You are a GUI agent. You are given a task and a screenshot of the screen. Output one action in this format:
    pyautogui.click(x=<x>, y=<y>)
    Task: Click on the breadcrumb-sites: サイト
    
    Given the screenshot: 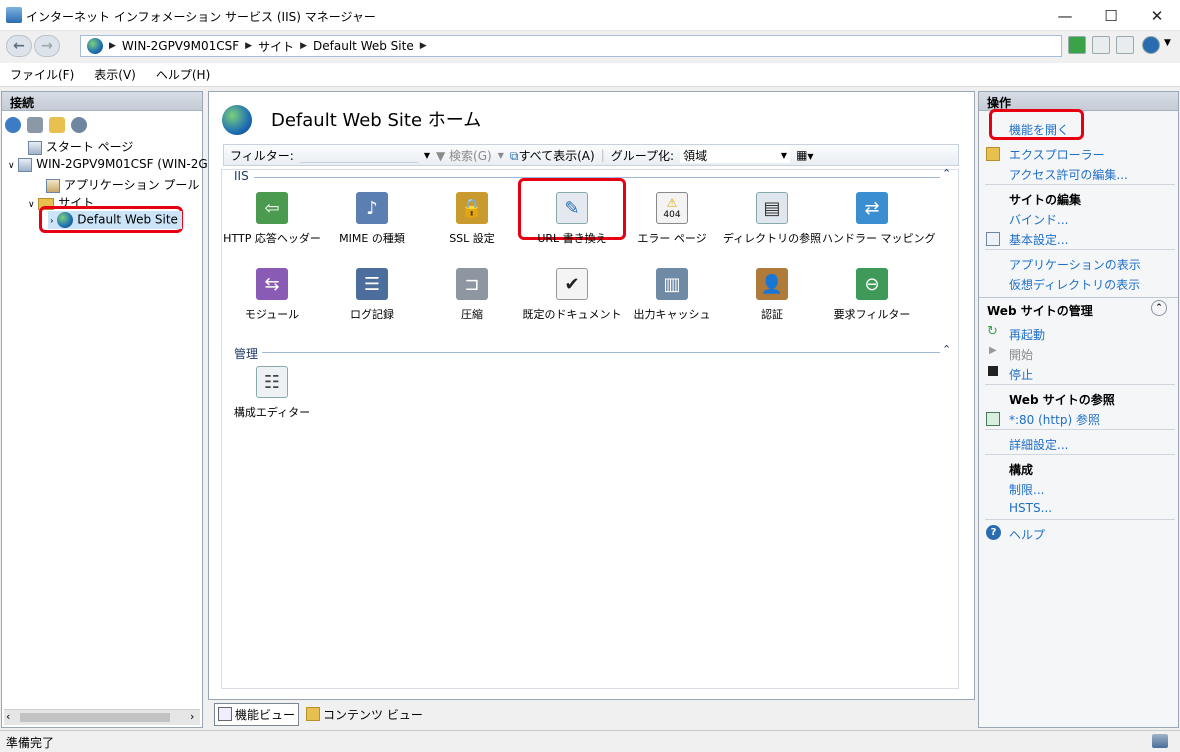 What is the action you would take?
    pyautogui.click(x=276, y=46)
    